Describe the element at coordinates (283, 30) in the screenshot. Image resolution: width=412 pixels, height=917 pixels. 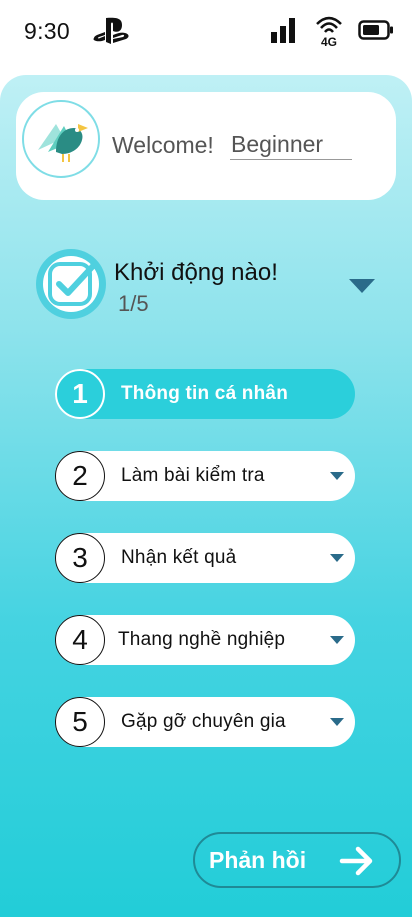
I see `signal-icon` at that location.